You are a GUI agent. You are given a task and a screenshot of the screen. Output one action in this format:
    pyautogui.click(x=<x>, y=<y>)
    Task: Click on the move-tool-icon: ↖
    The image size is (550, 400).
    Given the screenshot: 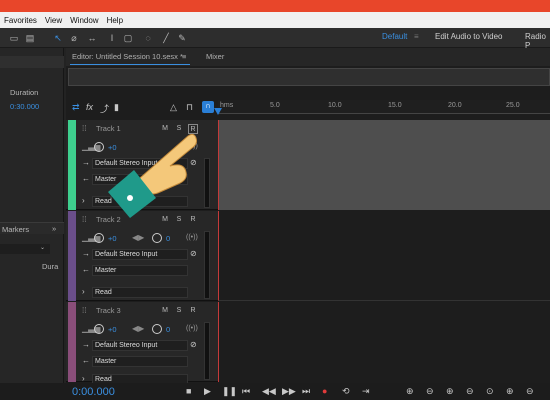 What is the action you would take?
    pyautogui.click(x=58, y=38)
    